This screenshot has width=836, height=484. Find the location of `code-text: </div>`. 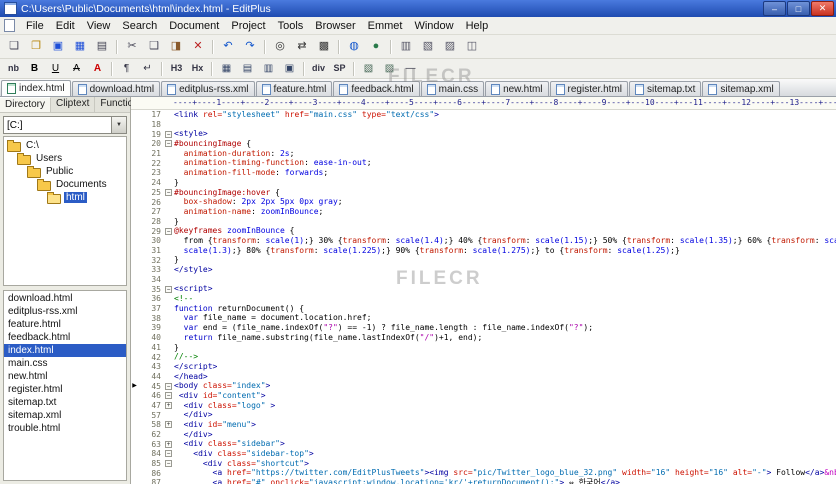

code-text: </div> is located at coordinates (193, 415).